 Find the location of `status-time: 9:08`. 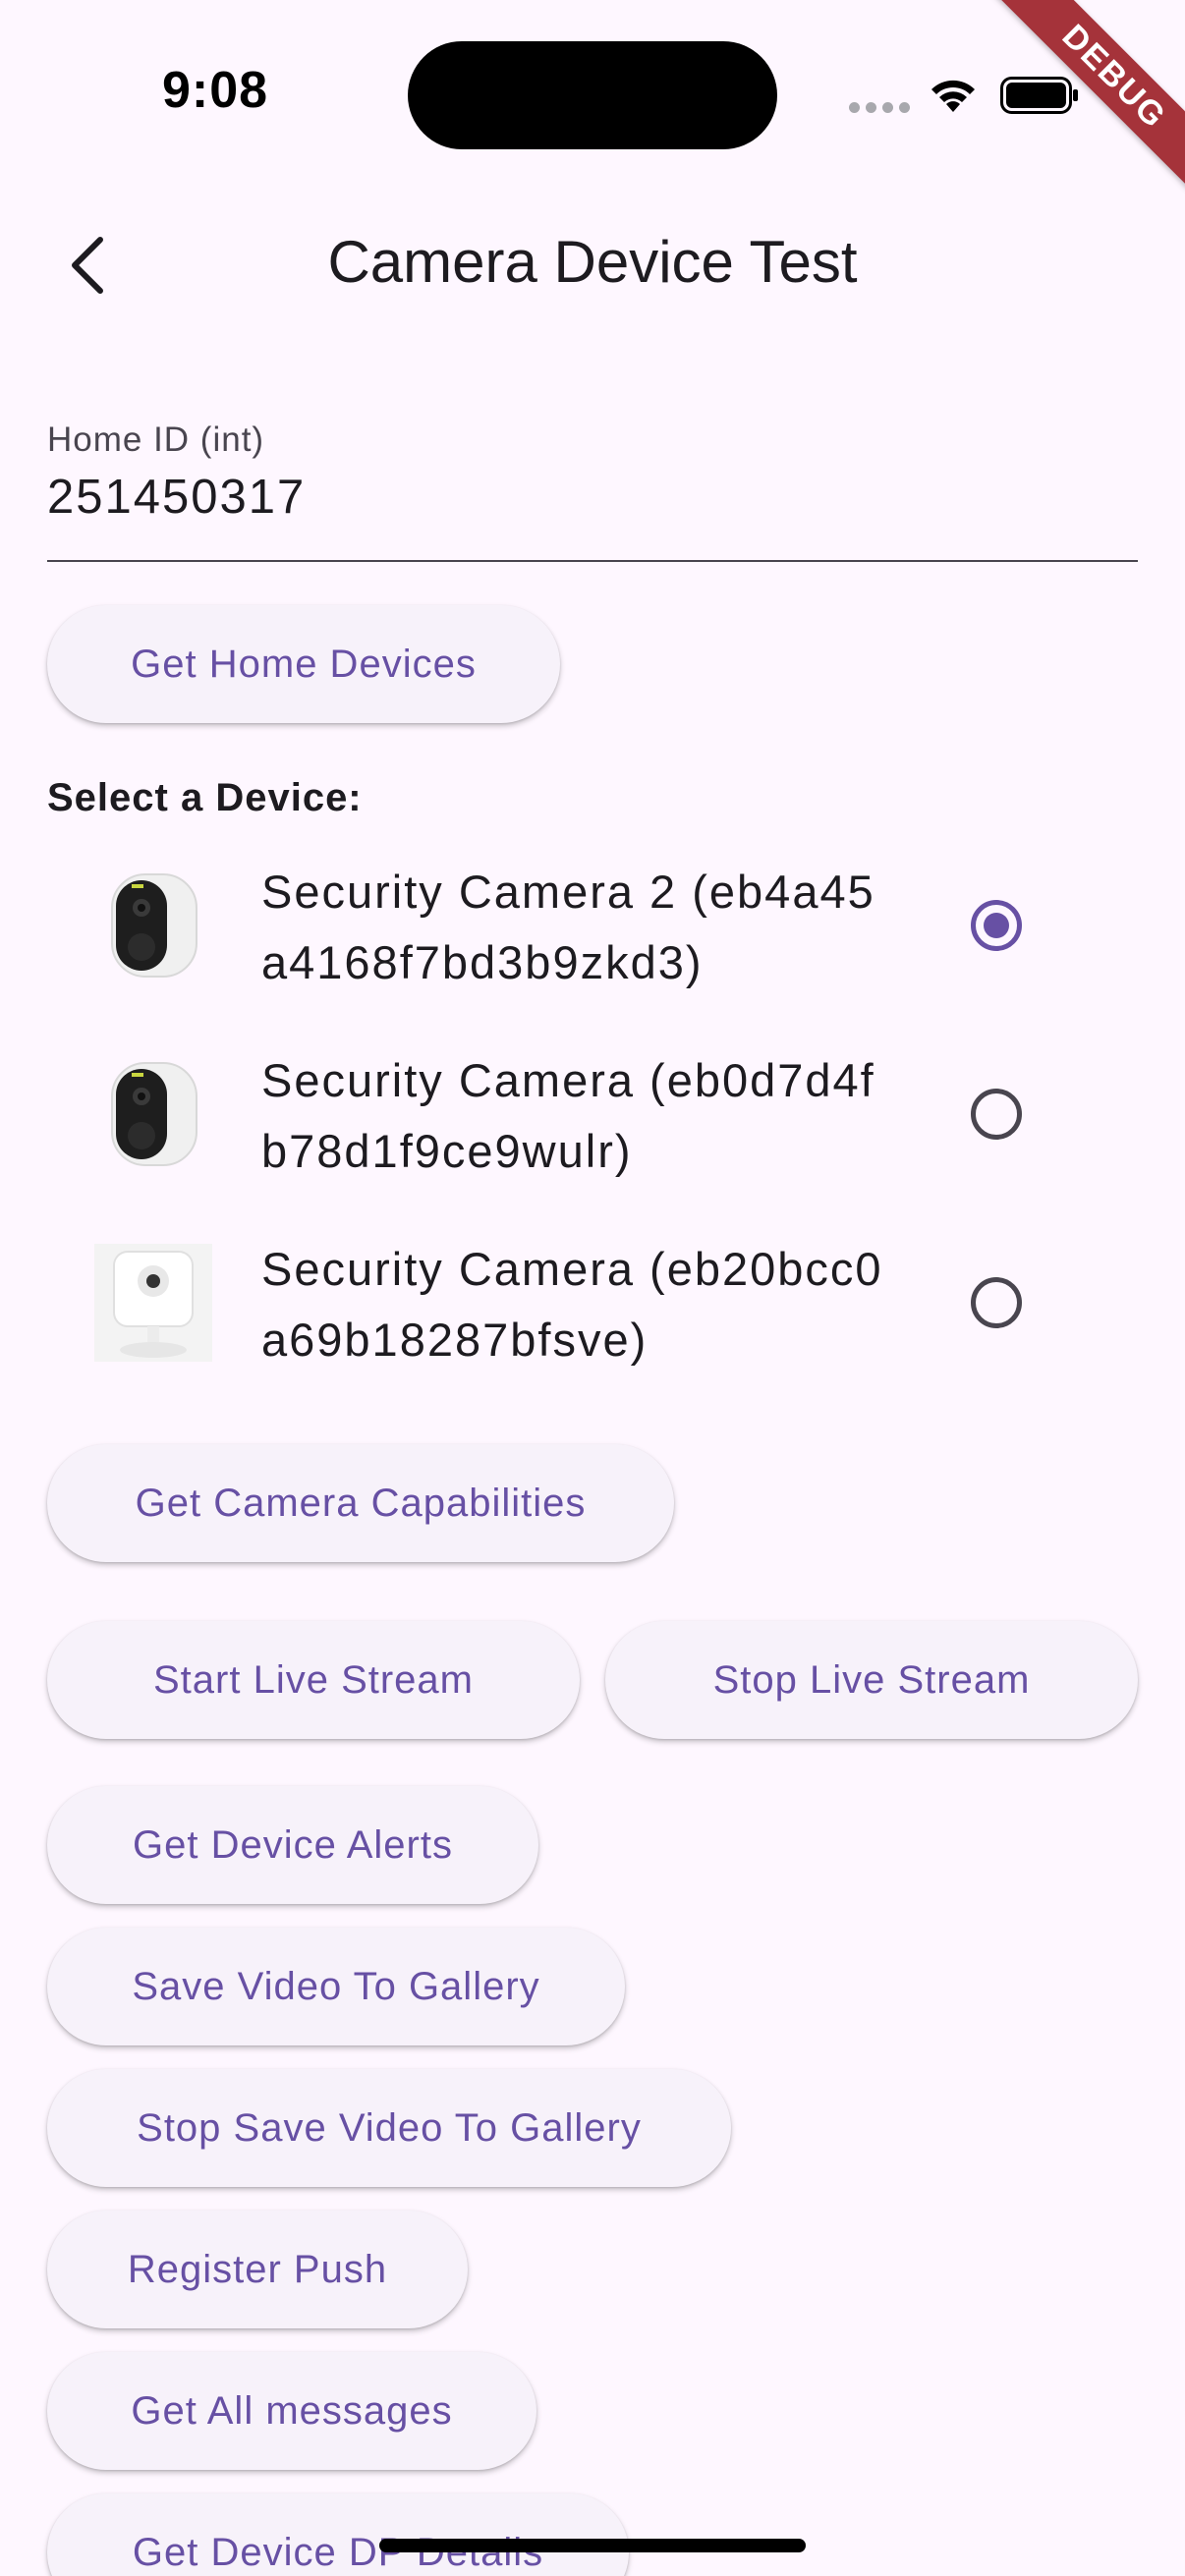

status-time: 9:08 is located at coordinates (216, 90).